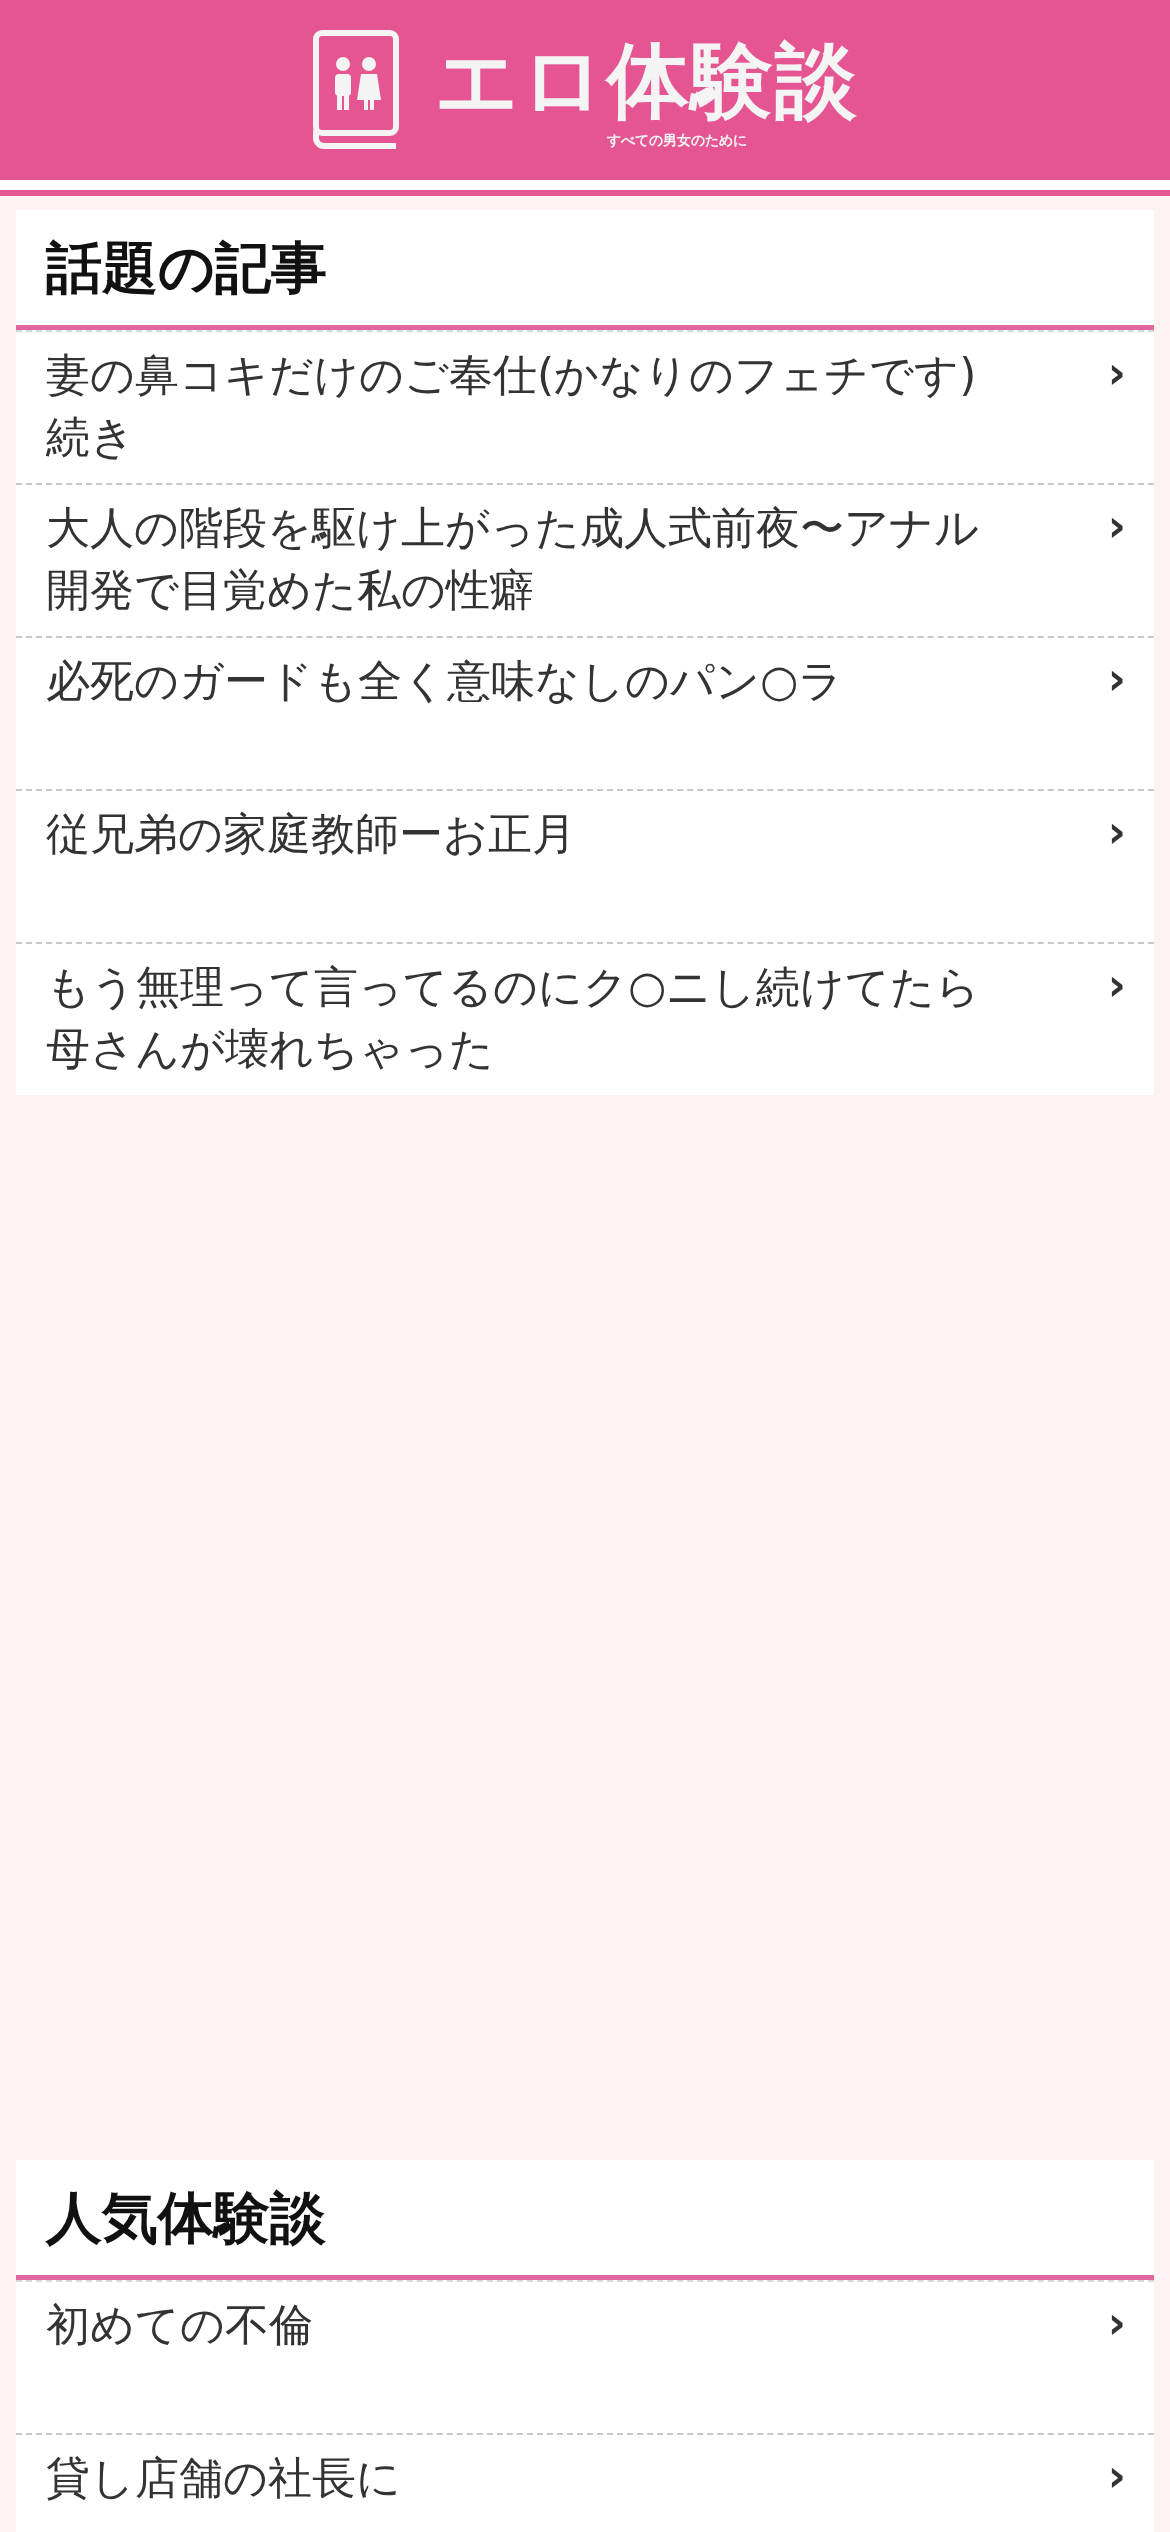  I want to click on article-link: もう無理って言ってるのにク○ニし続けてたら母さんが壊れちゃった ›, so click(585, 1018).